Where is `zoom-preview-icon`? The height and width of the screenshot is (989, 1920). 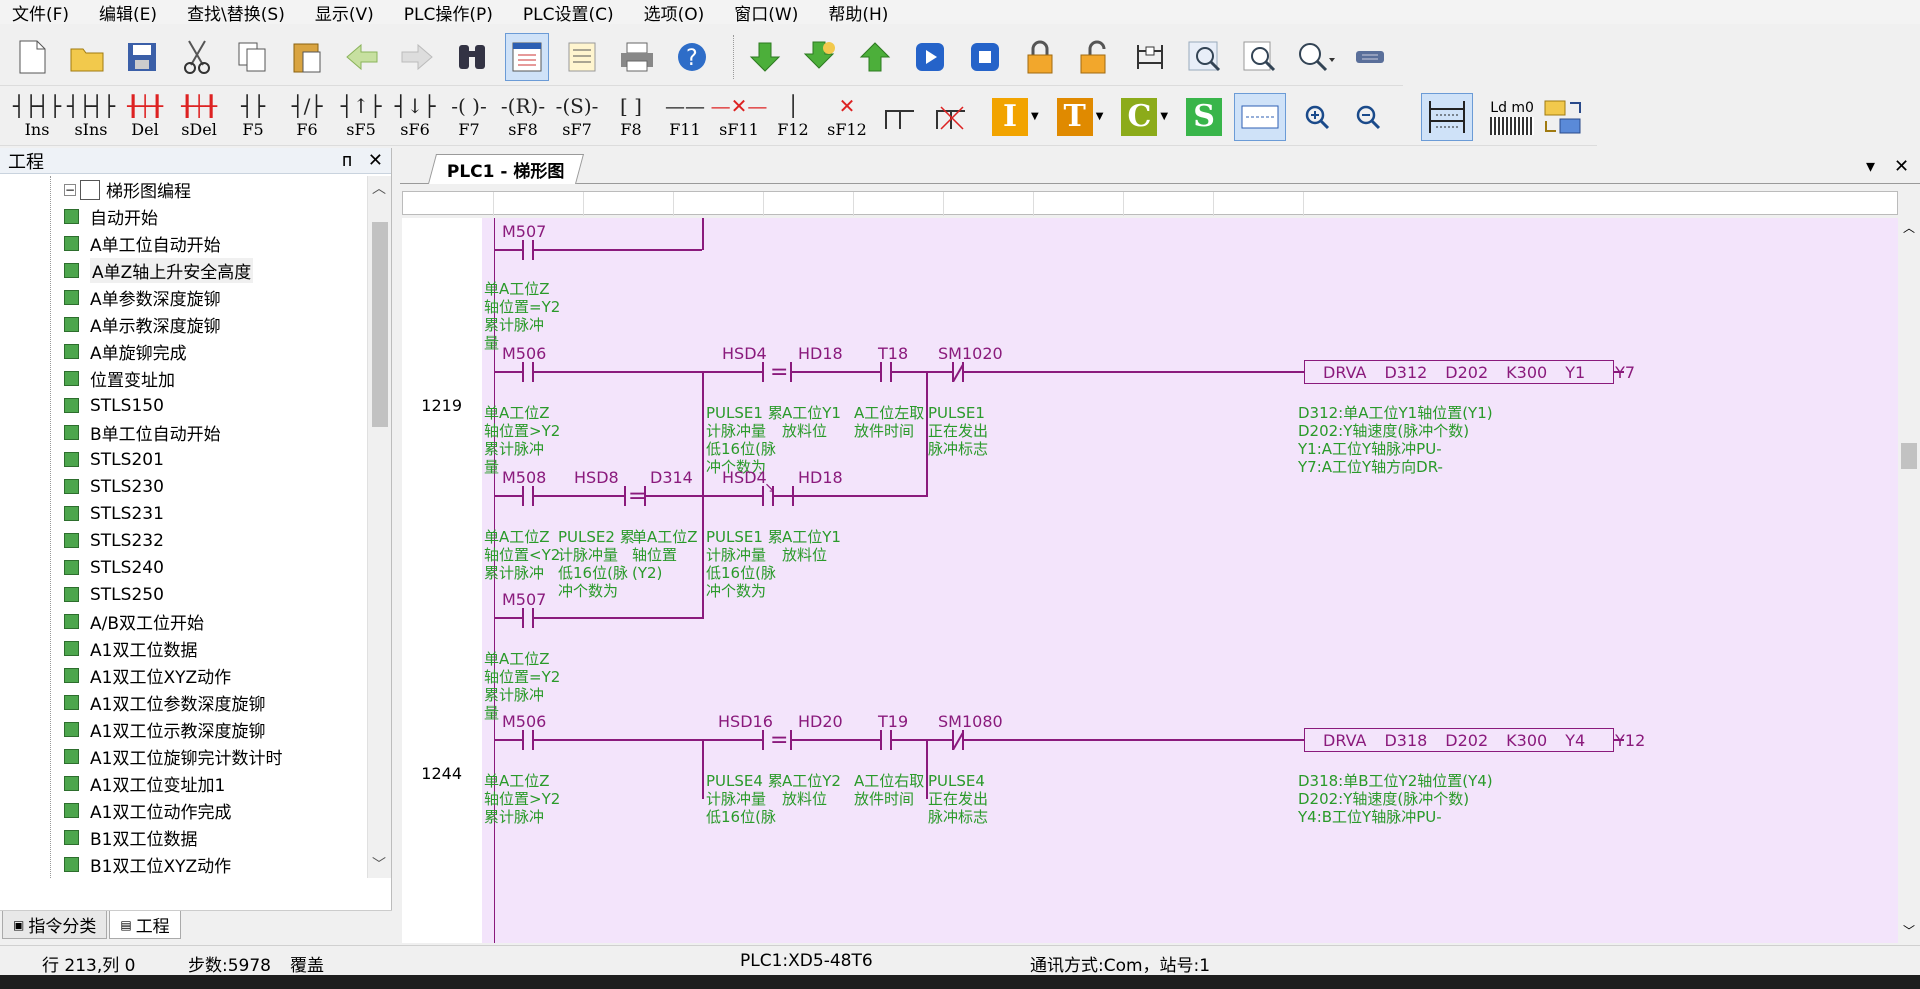 zoom-preview-icon is located at coordinates (1205, 57).